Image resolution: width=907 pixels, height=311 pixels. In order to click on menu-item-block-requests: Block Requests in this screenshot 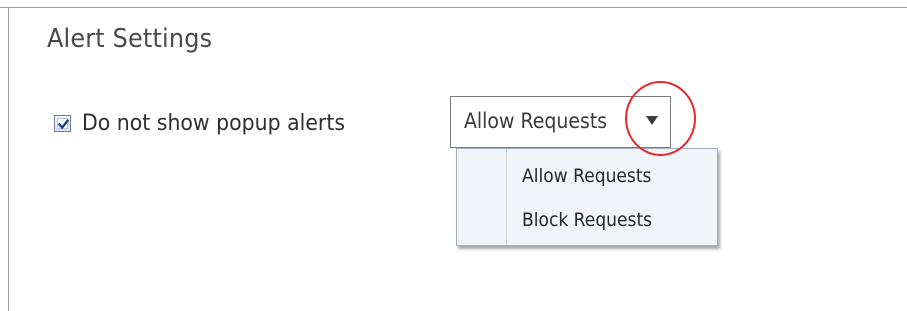, I will do `click(612, 220)`.